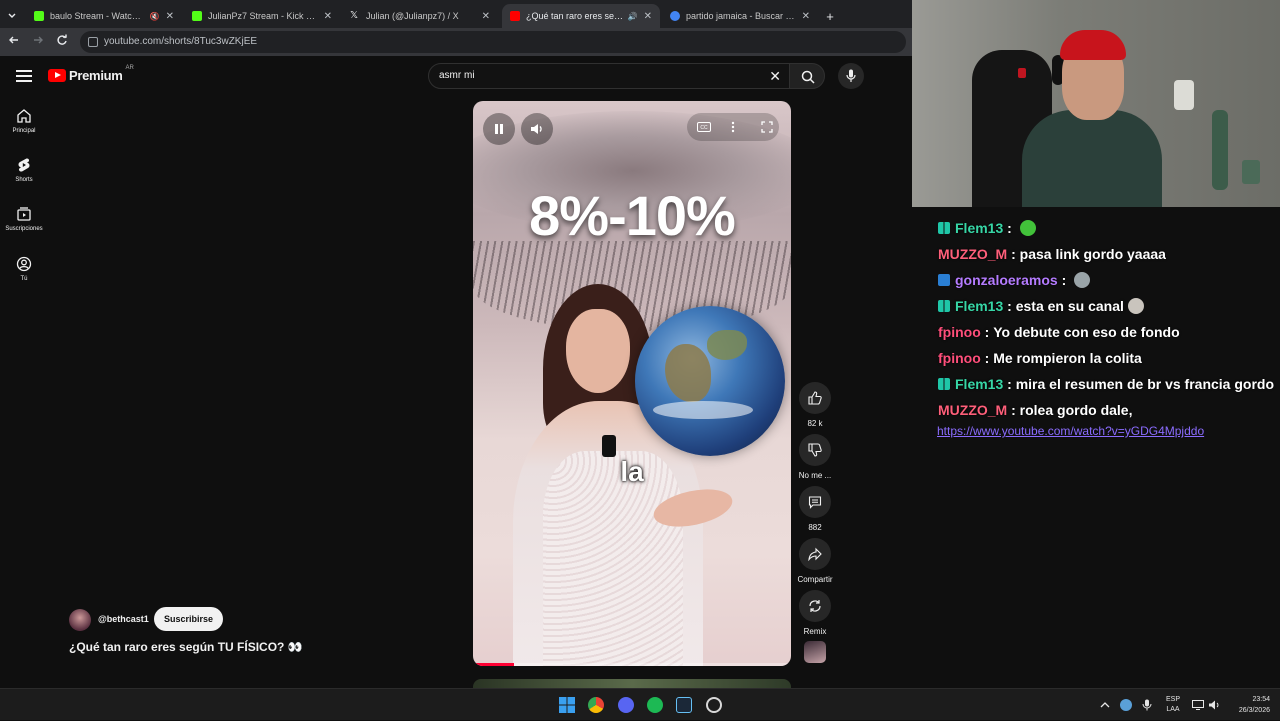 This screenshot has height=721, width=1280. I want to click on obs-icon, so click(714, 705).